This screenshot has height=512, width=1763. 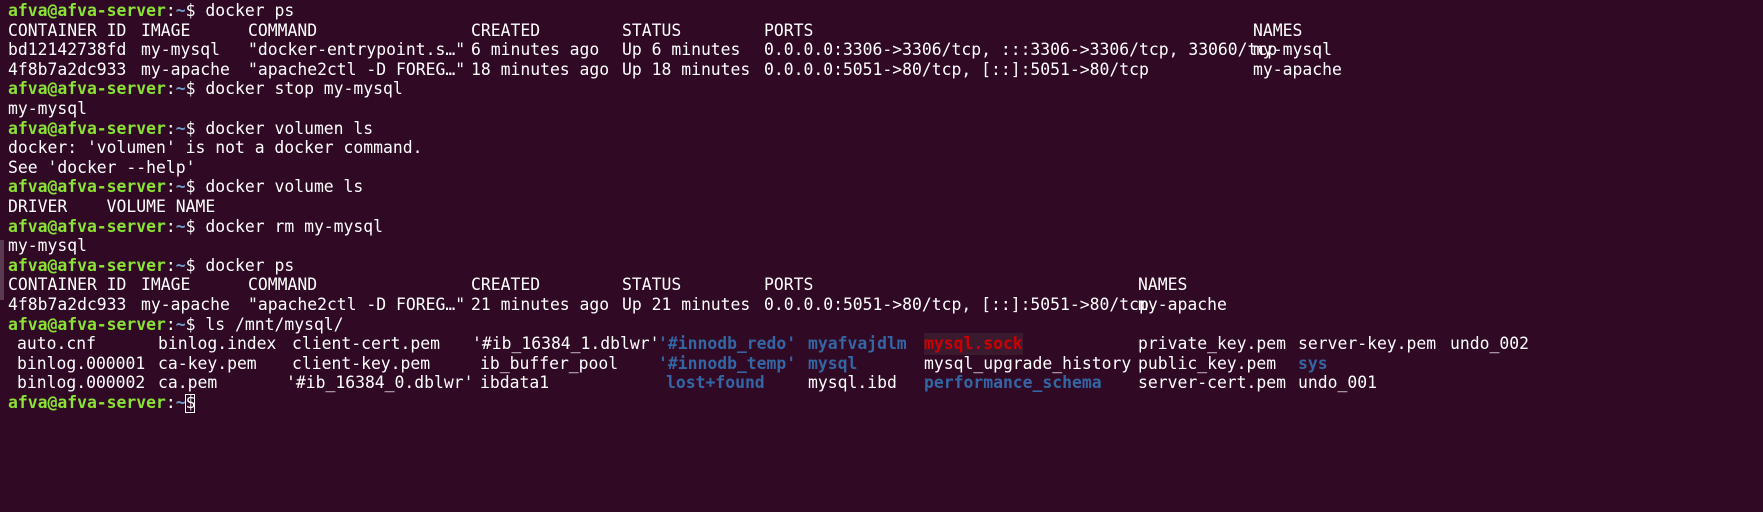 What do you see at coordinates (289, 128) in the screenshot?
I see `command-text: docker volumen ls` at bounding box center [289, 128].